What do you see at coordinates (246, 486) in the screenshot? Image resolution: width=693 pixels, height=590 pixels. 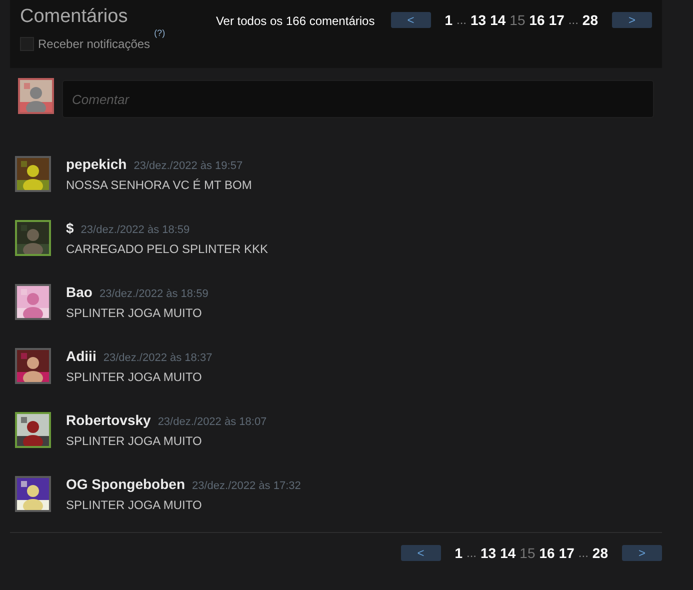 I see `comment-date: 23/dez./2022 às 17:32` at bounding box center [246, 486].